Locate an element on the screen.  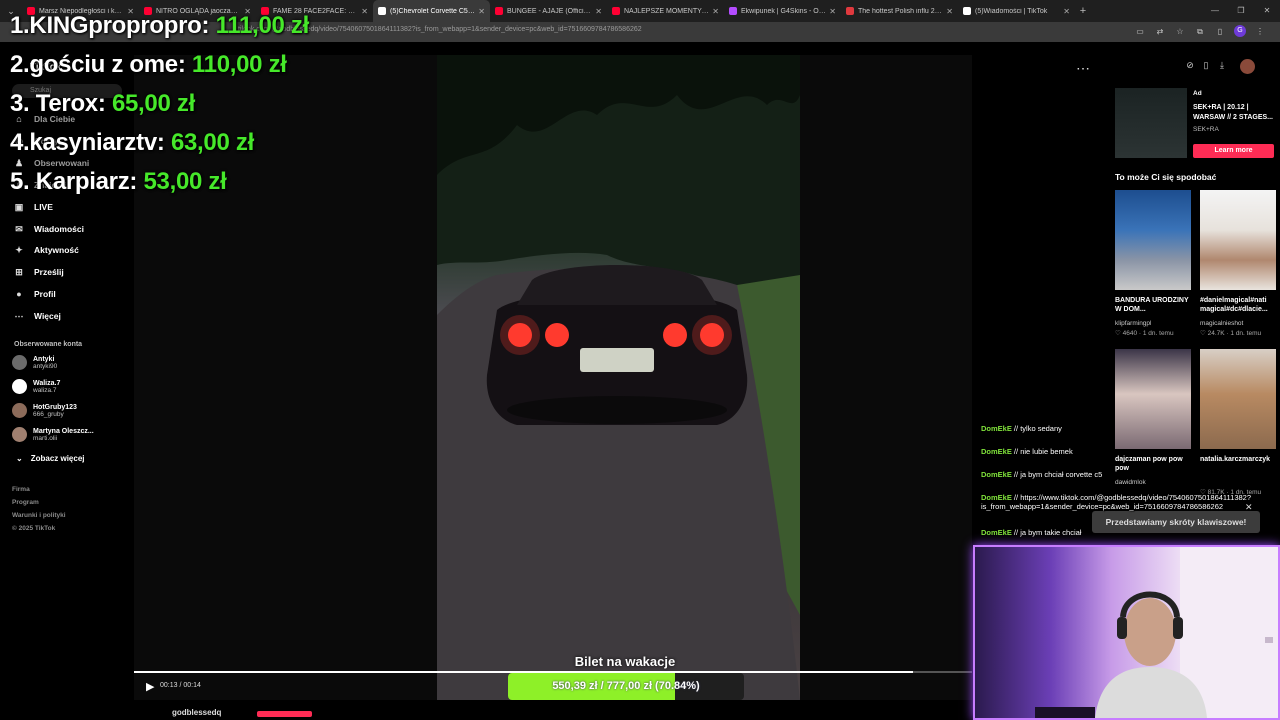
followed-account: HotGruby123 666_gruby is located at coordinates (44, 410).